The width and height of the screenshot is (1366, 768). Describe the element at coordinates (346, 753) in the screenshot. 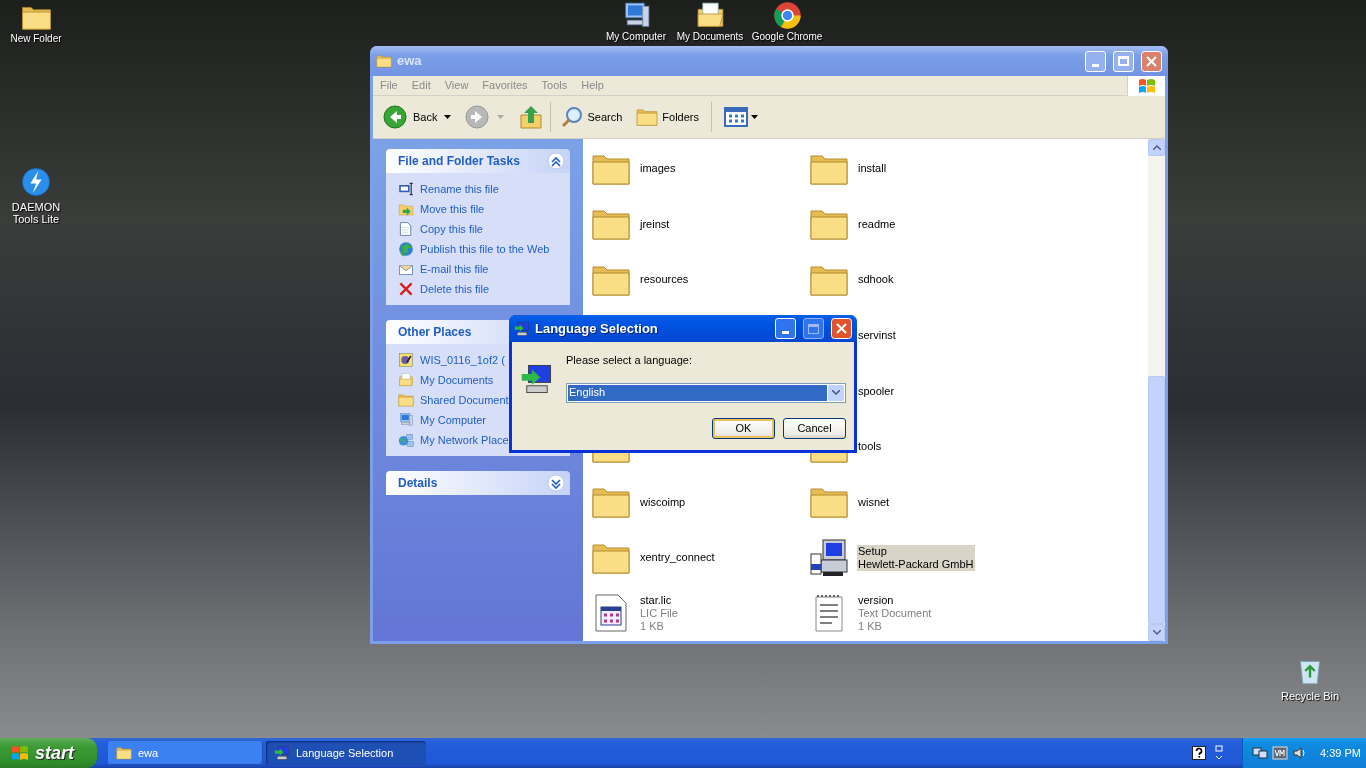

I see `taskbar-button: Language Selection` at that location.